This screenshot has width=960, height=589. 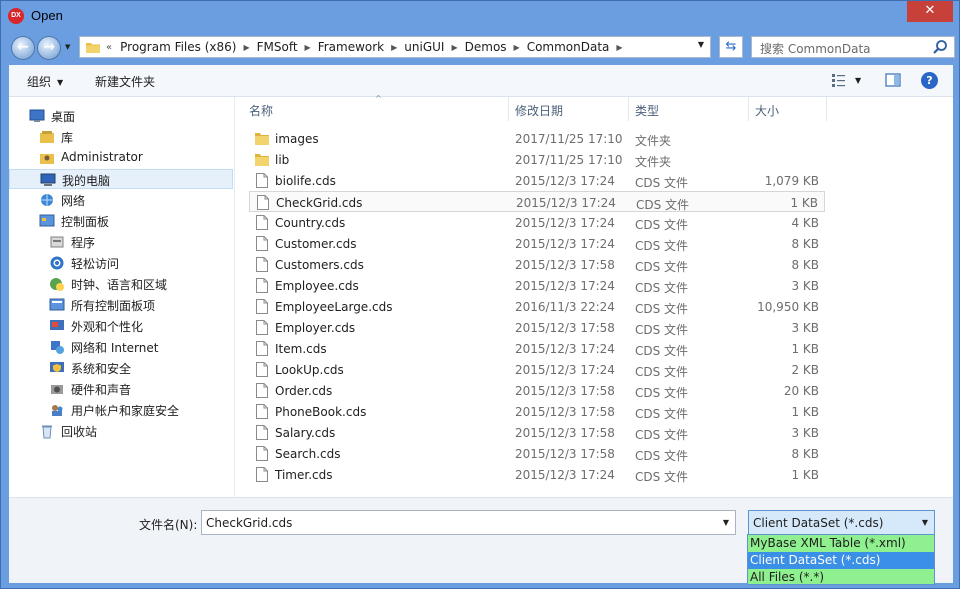 I want to click on file-date: 2015/12/3 17:58, so click(x=565, y=412).